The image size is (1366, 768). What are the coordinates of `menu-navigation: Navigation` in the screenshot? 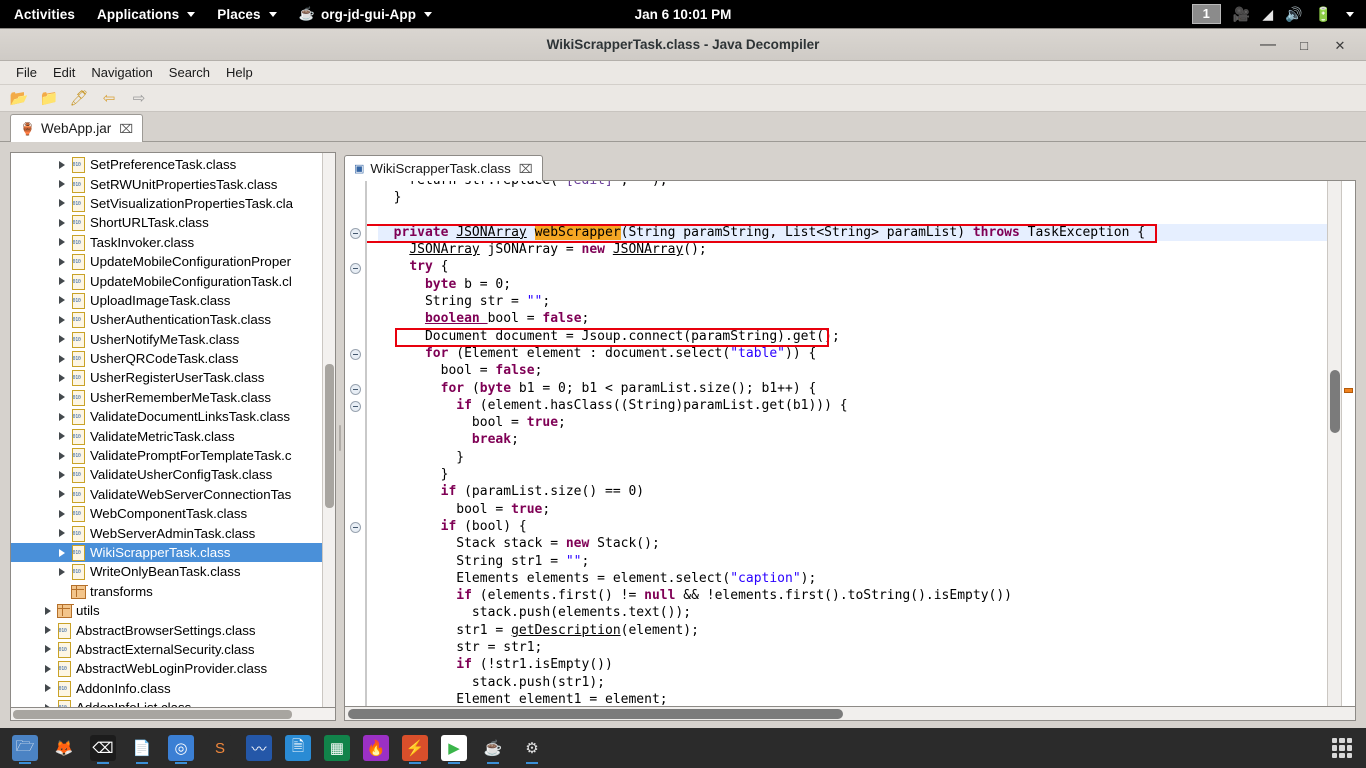 It's located at (121, 72).